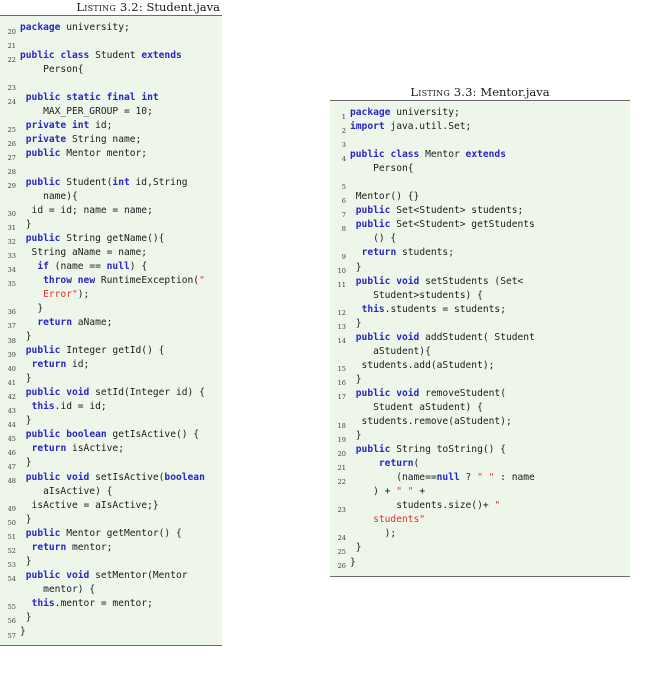  What do you see at coordinates (480, 92) in the screenshot?
I see `listing-caption-mentor-java: Listing 3.3: Mentor.java` at bounding box center [480, 92].